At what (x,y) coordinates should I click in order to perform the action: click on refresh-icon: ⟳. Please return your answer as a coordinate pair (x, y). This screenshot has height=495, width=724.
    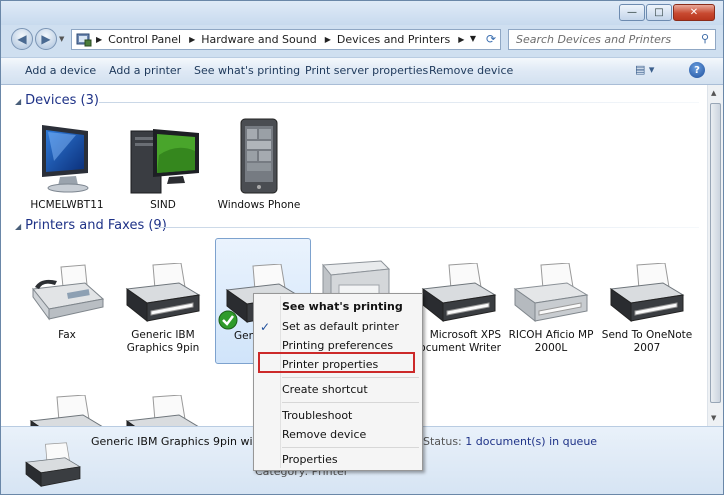
    Looking at the image, I should click on (491, 39).